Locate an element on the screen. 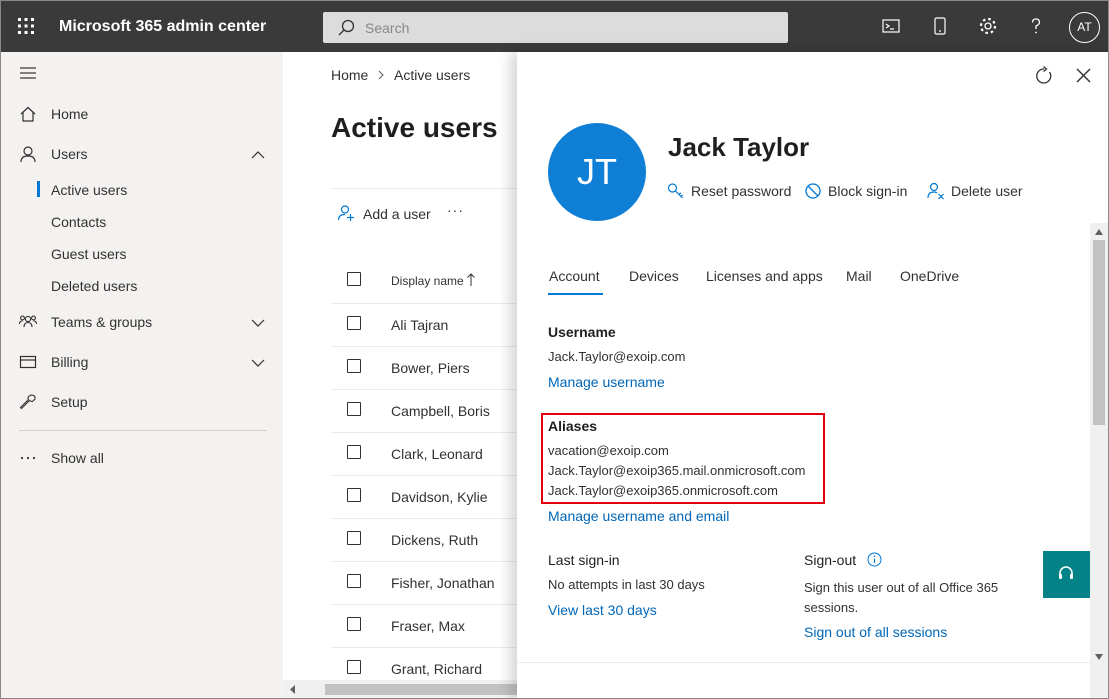  vertical-scrollbar is located at coordinates (1099, 460).